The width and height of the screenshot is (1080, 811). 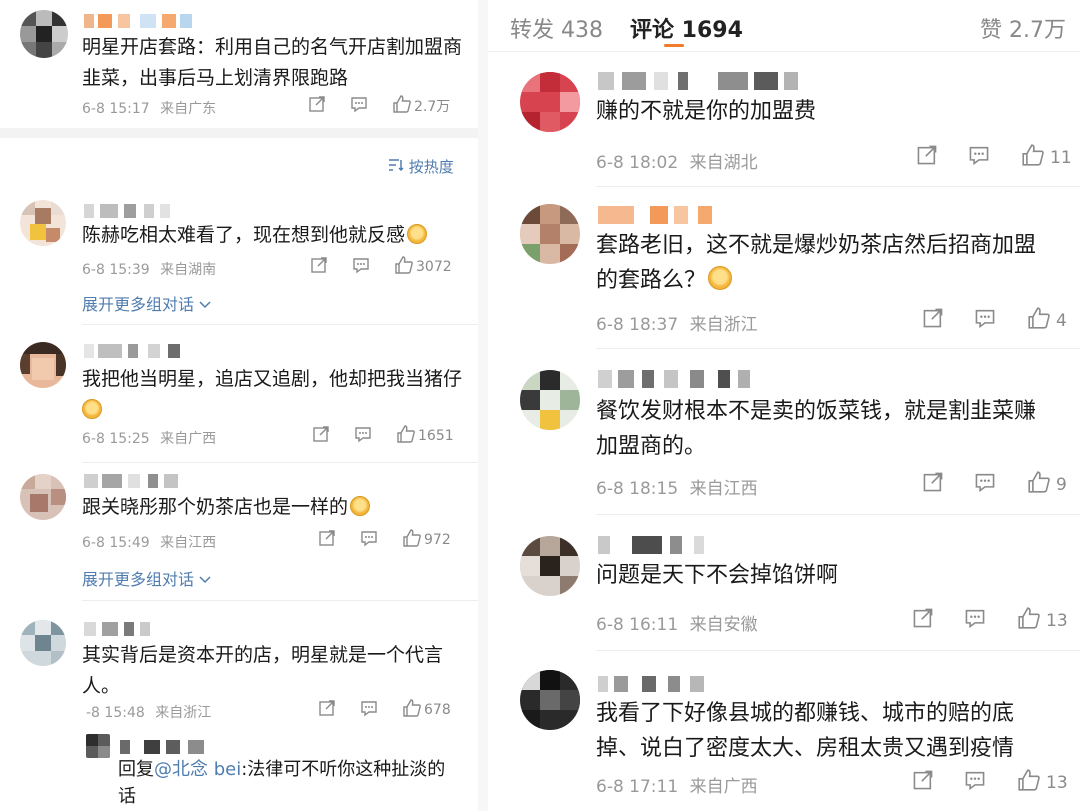 I want to click on comment-source: 来自湖南, so click(x=188, y=270).